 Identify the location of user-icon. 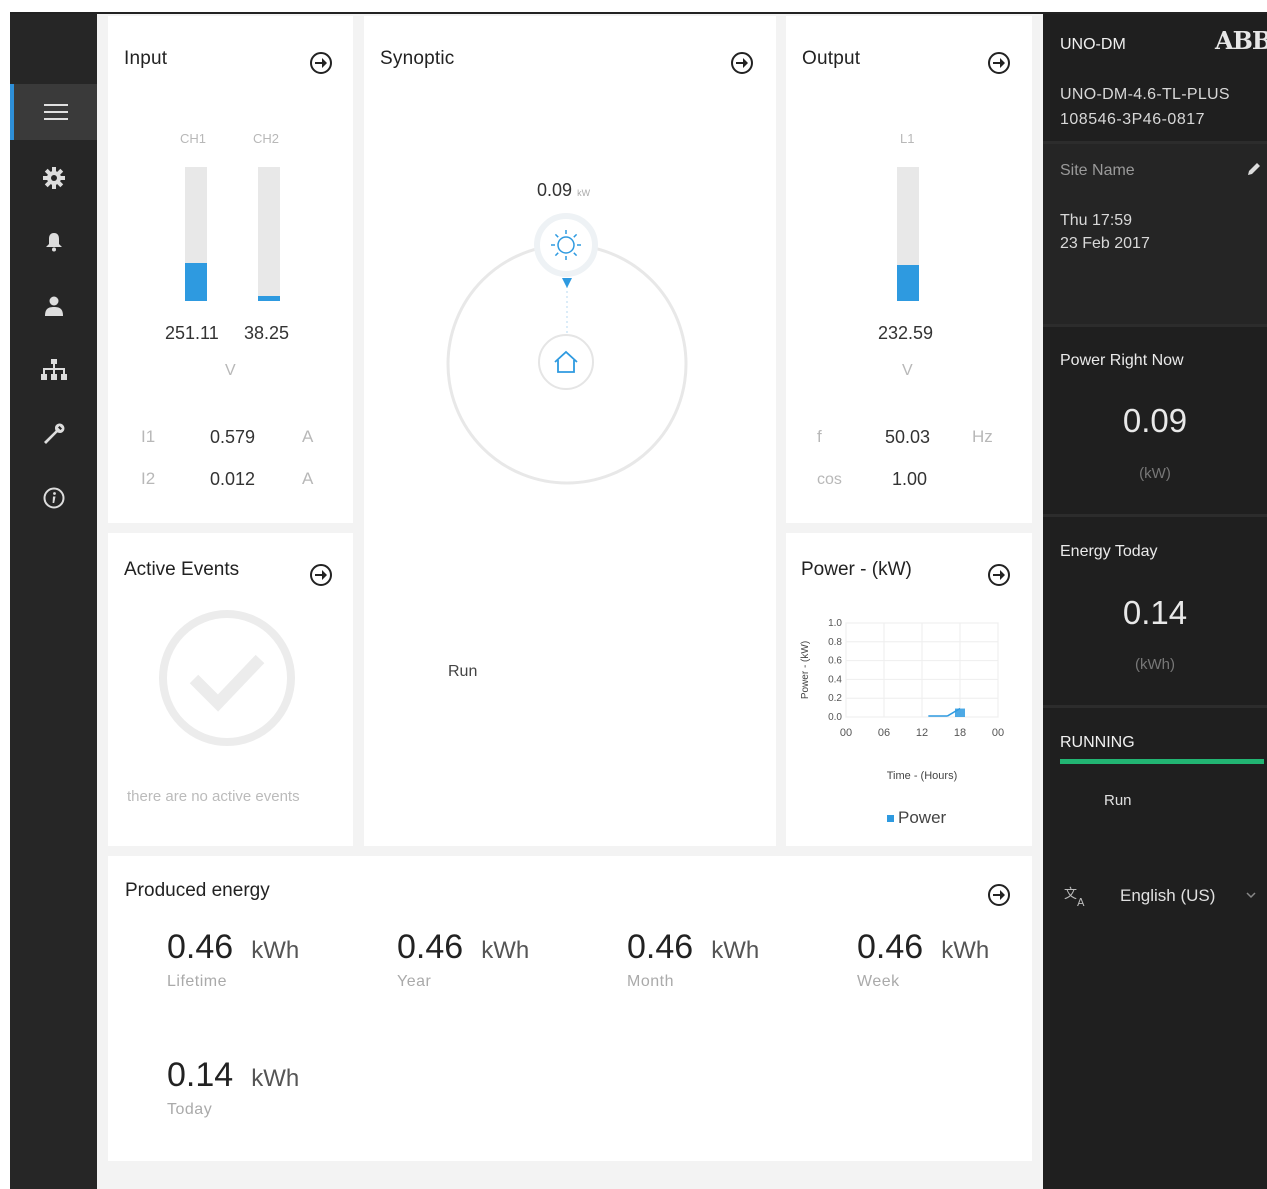
(53, 306).